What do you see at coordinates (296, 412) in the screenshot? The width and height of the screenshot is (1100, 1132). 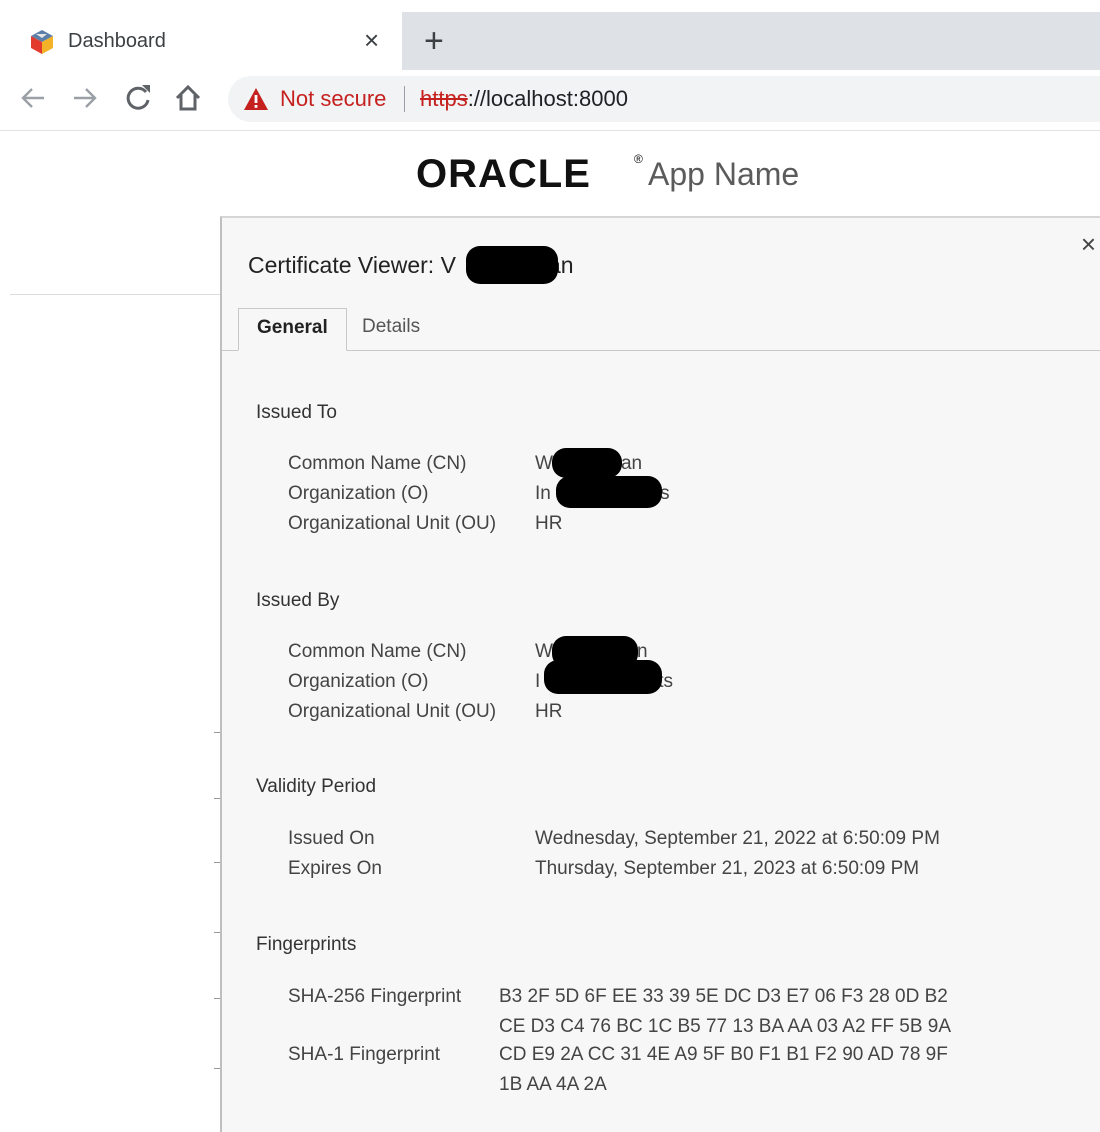 I see `issued-to-heading: Issued To` at bounding box center [296, 412].